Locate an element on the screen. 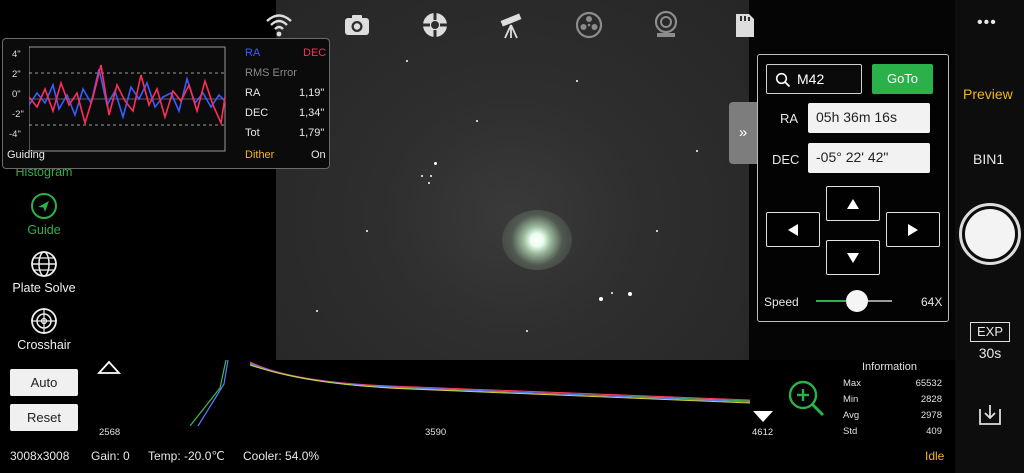 The image size is (1024, 473). rms-ra-value: 1,19" is located at coordinates (312, 93).